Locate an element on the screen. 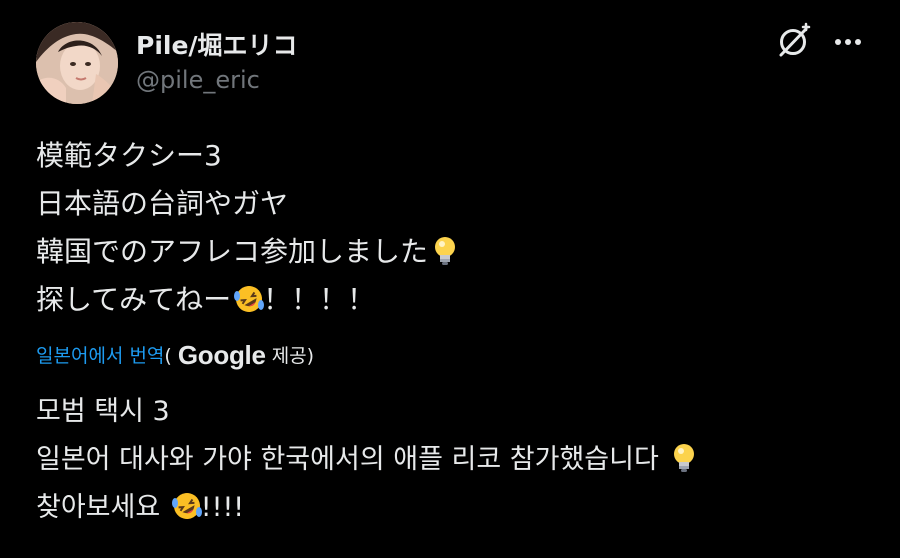  translation-provided-label: 제공) is located at coordinates (293, 356).